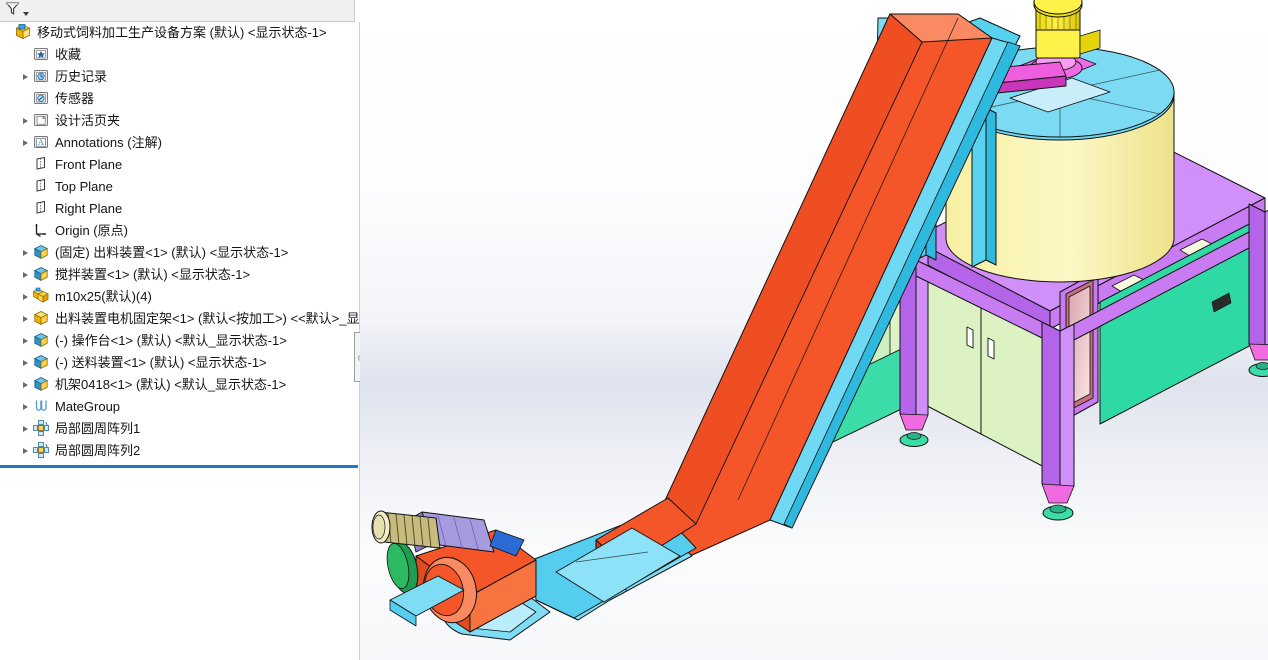  Describe the element at coordinates (179, 55) in the screenshot. I see `tree-item: 收藏` at that location.